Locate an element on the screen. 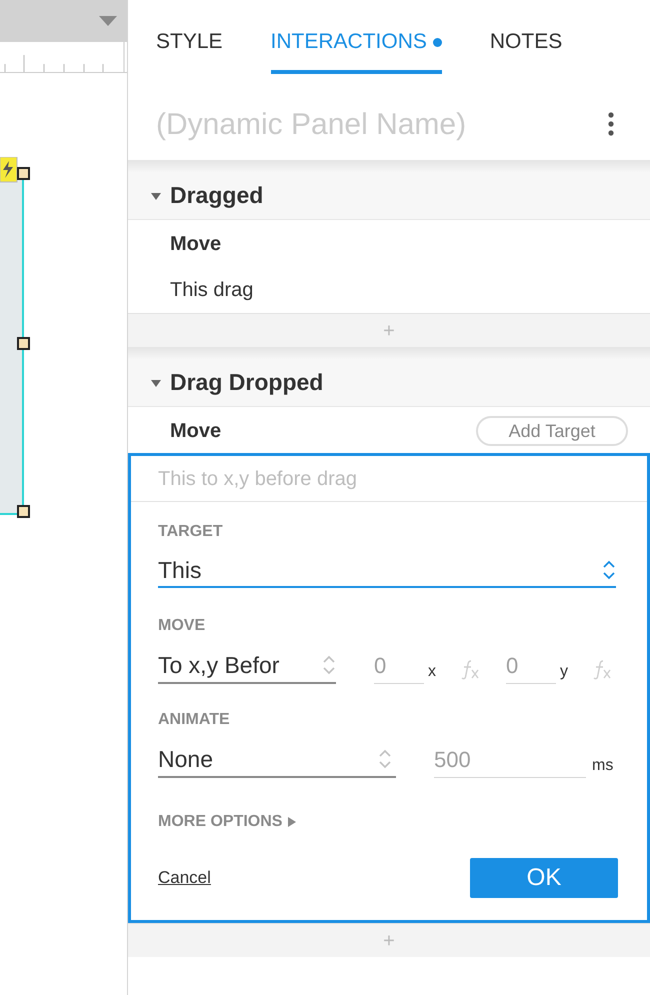  duration-unit: ms is located at coordinates (603, 766).